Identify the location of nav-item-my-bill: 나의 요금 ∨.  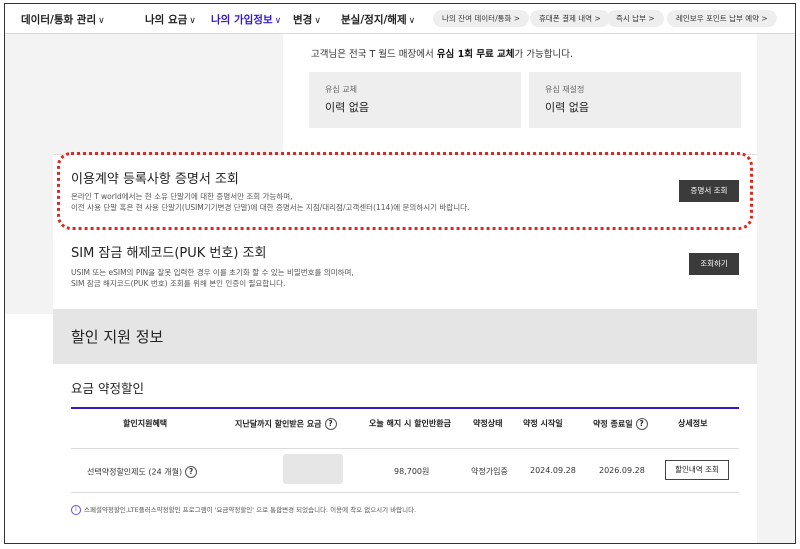
(170, 19).